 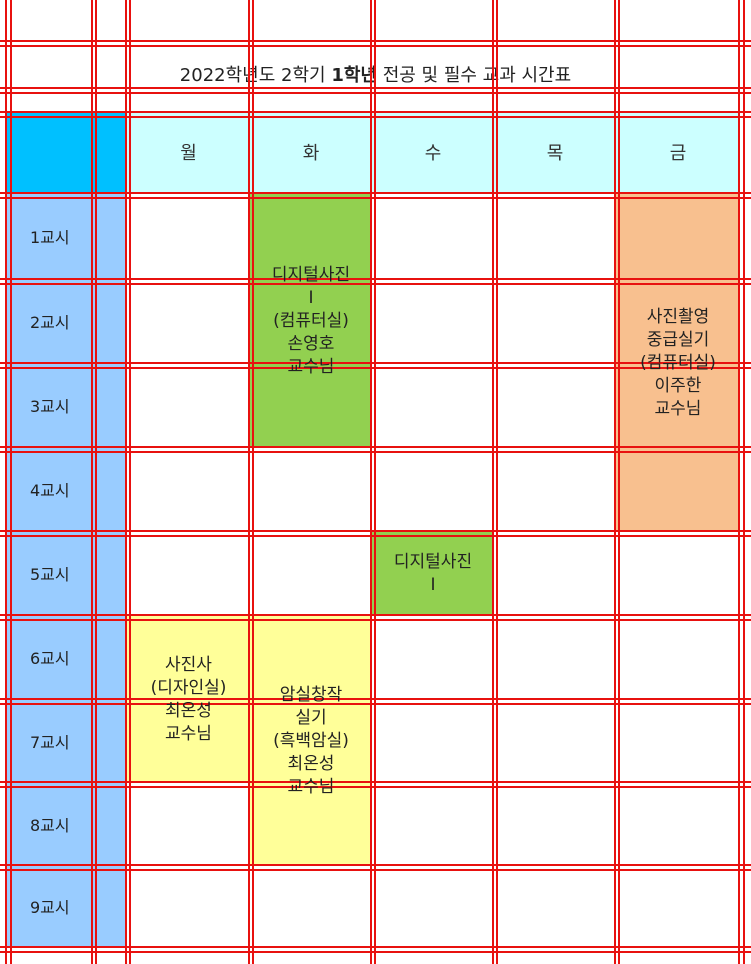 What do you see at coordinates (474, 75) in the screenshot?
I see `title-subject: 전공 및 필수 교과 시간표` at bounding box center [474, 75].